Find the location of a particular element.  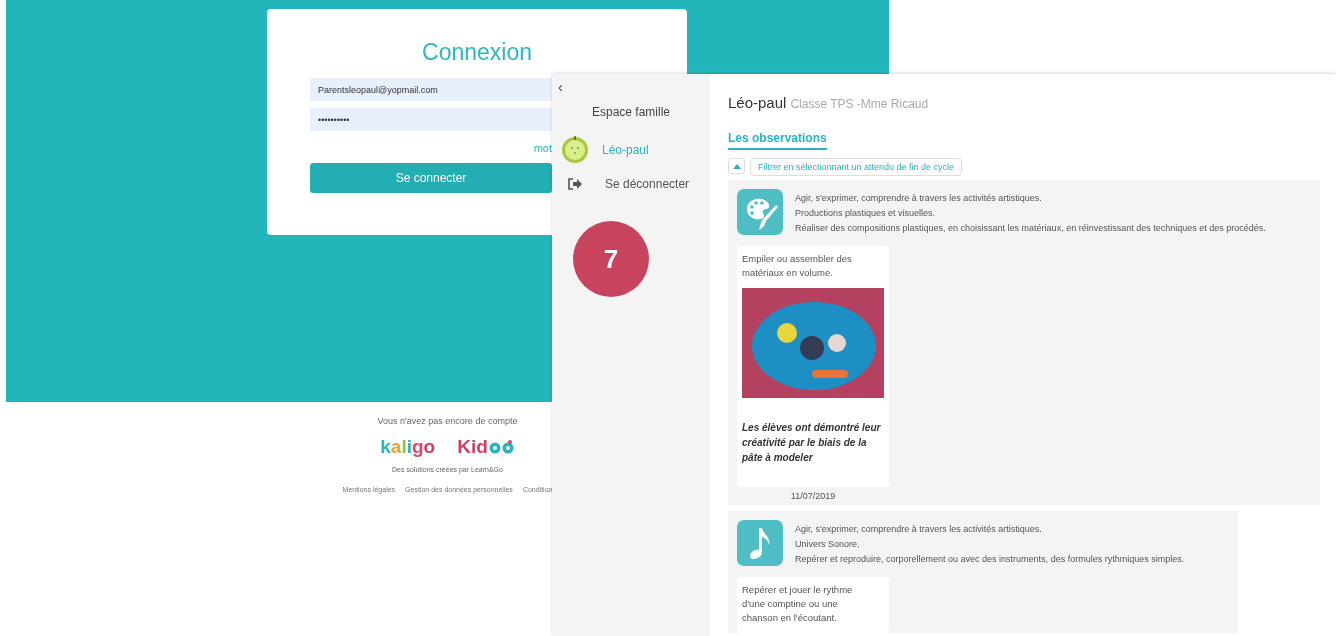

sidebar-item: Se déconnecter is located at coordinates (631, 184).